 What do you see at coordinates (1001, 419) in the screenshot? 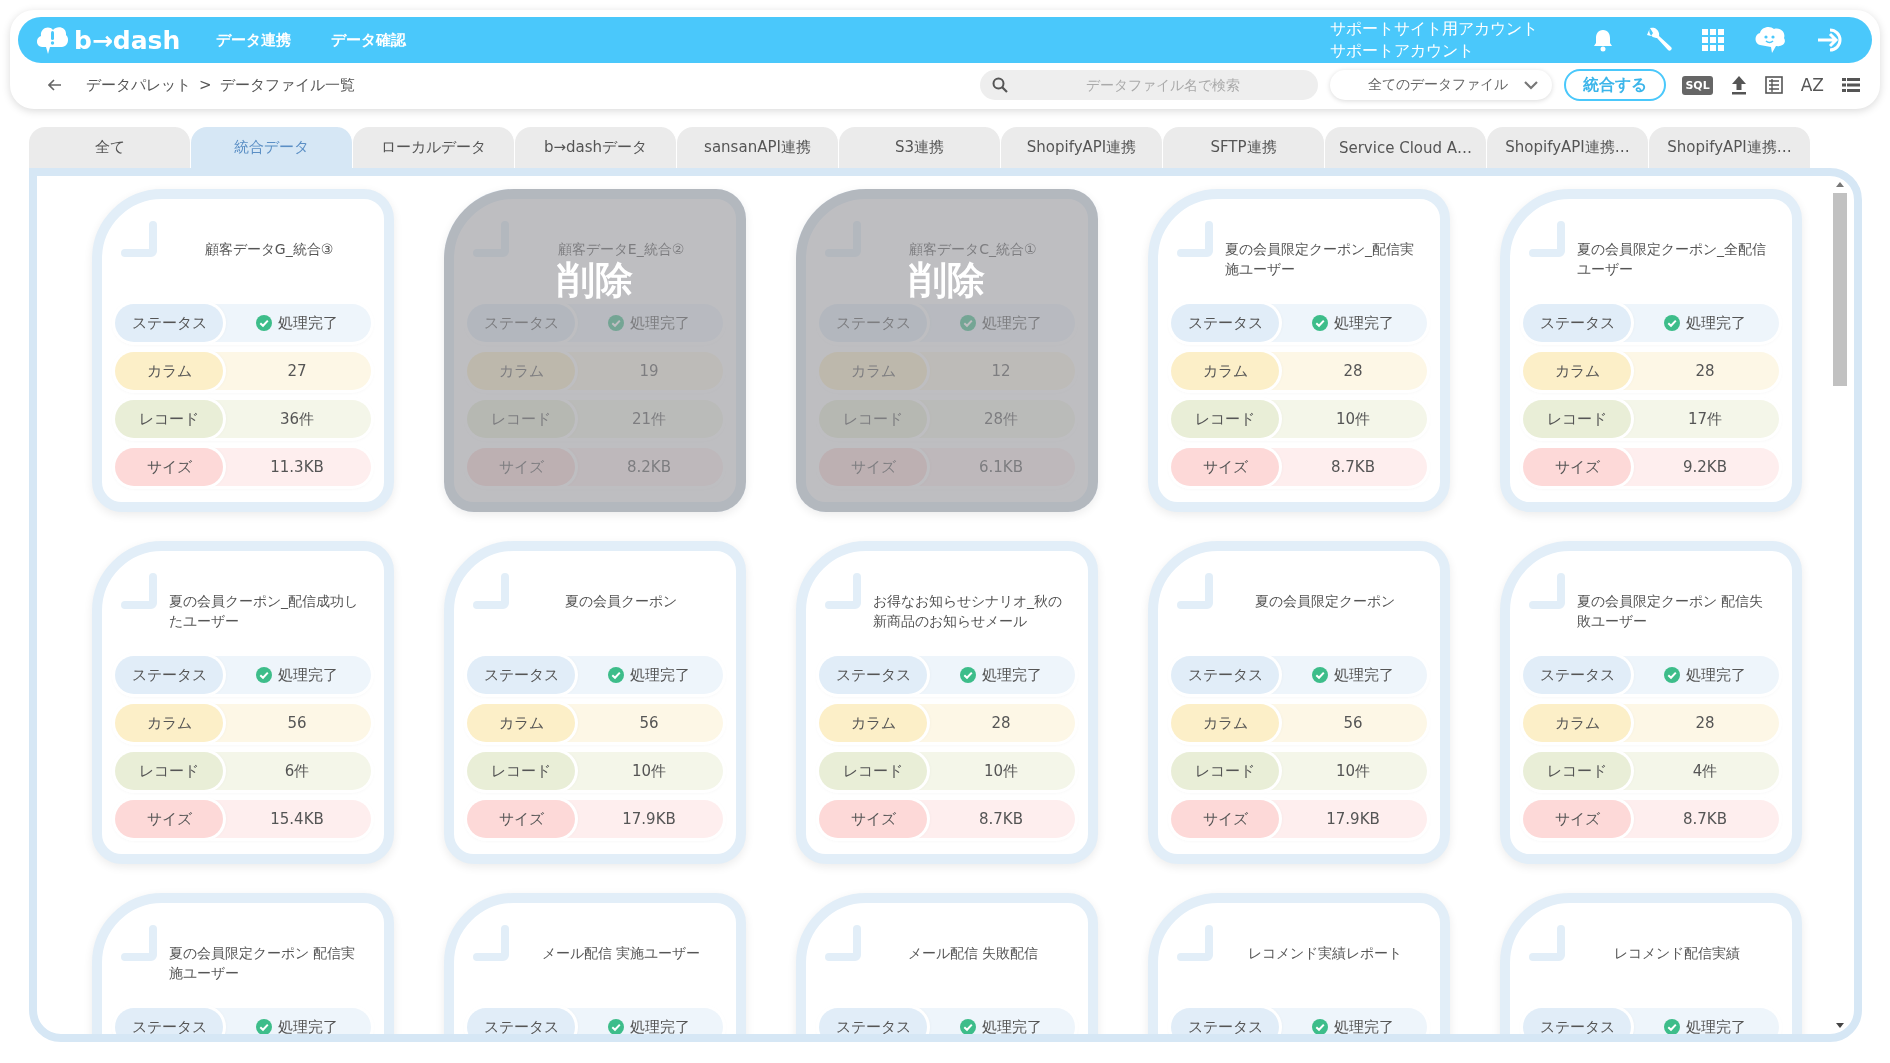
I see `stat-value: 28件` at bounding box center [1001, 419].